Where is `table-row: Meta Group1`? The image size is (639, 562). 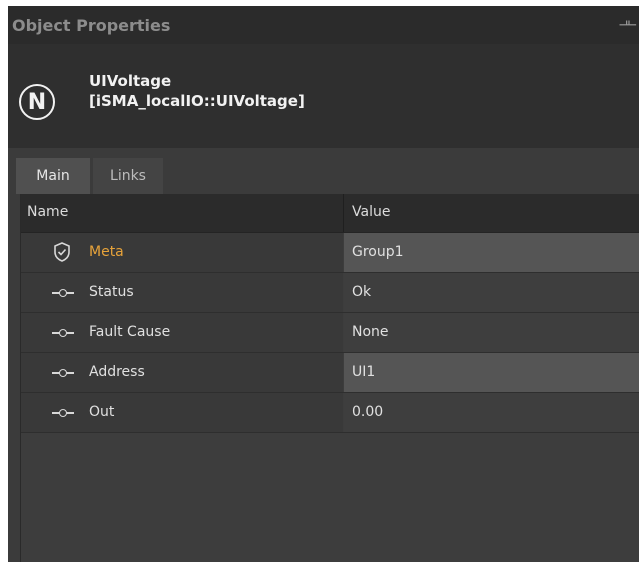 table-row: Meta Group1 is located at coordinates (330, 253).